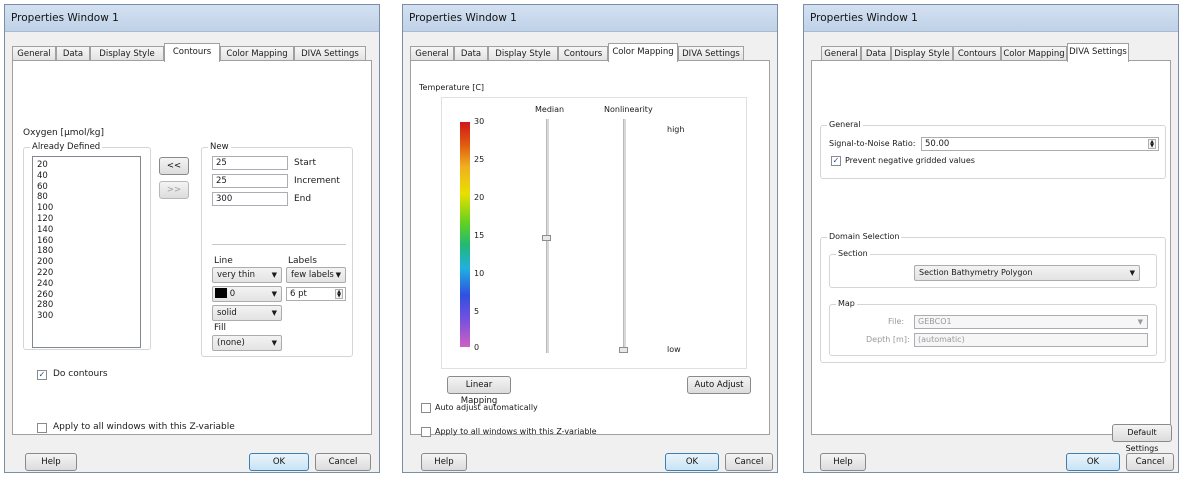 Image resolution: width=1182 pixels, height=477 pixels. I want to click on prevent-negative-checkbox: ✓, so click(836, 161).